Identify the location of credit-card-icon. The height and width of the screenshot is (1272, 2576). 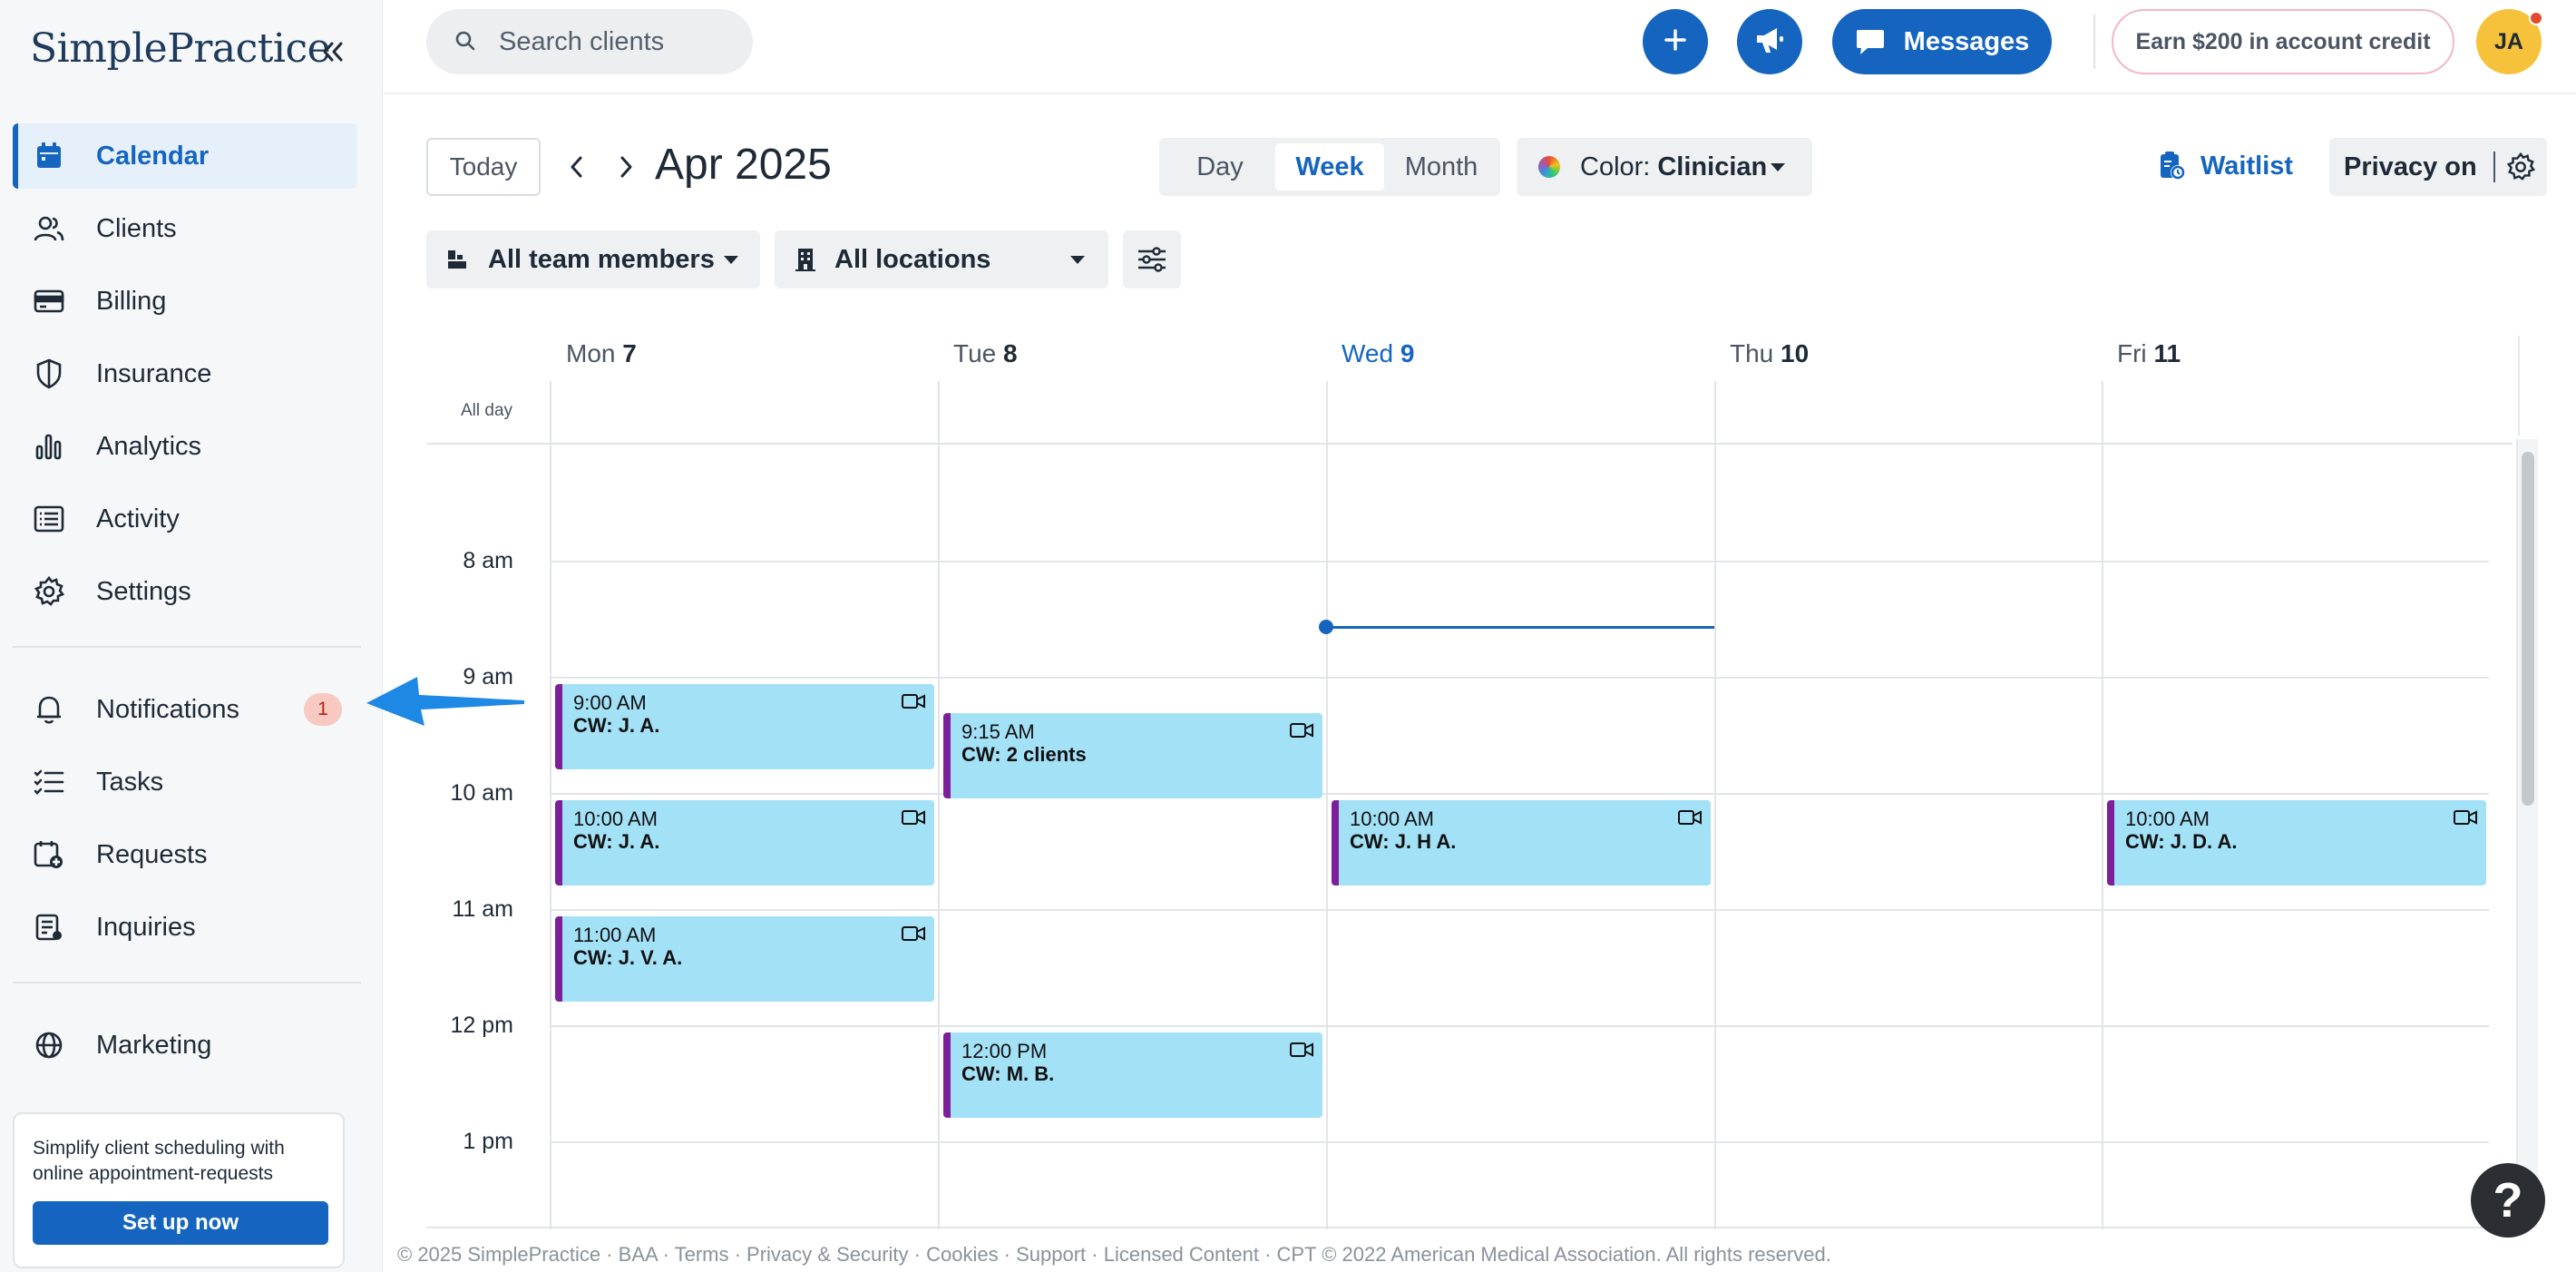
(49, 301).